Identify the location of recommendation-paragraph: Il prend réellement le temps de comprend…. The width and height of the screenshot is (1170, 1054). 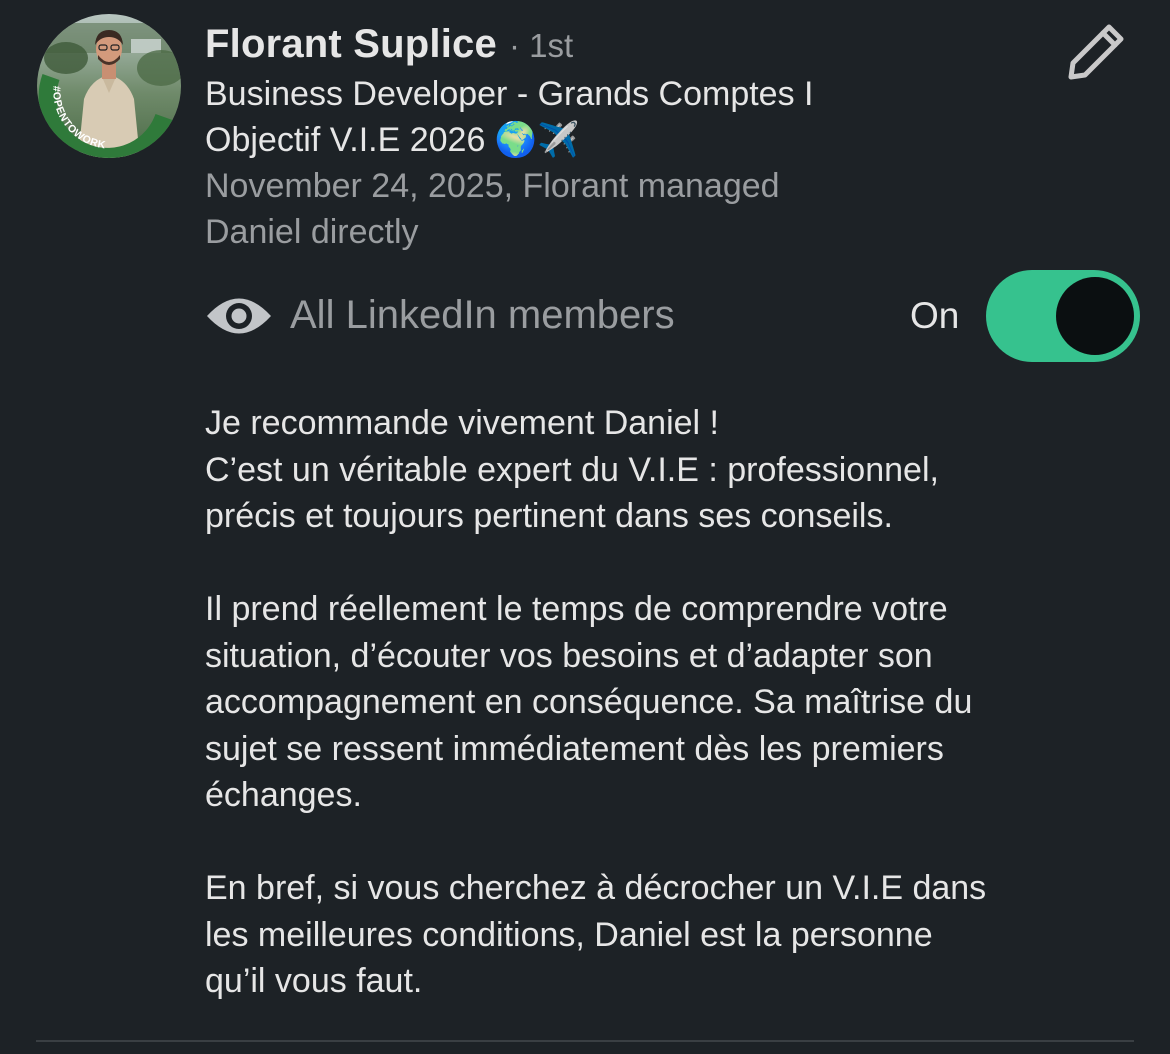
(589, 702).